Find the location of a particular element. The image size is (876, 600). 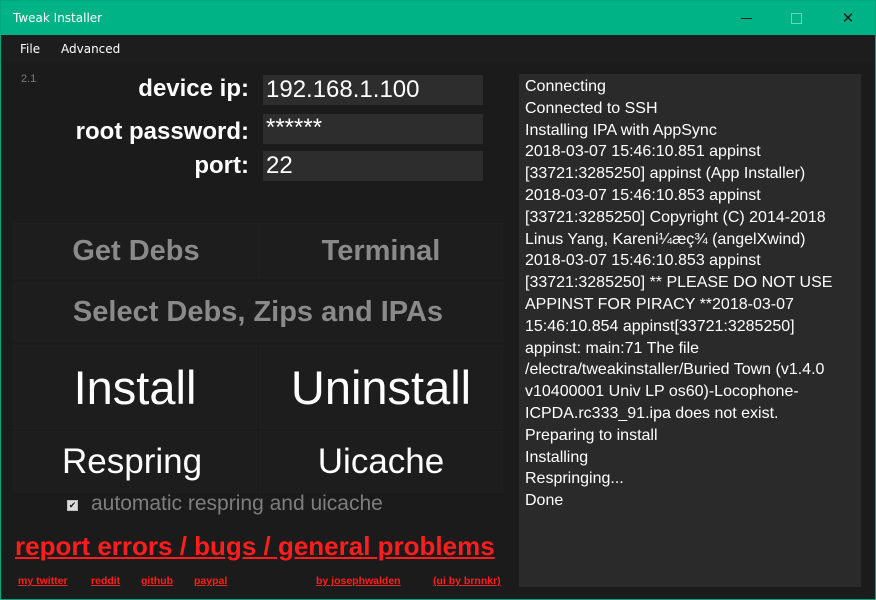

log-line: Installing is located at coordinates (557, 457).